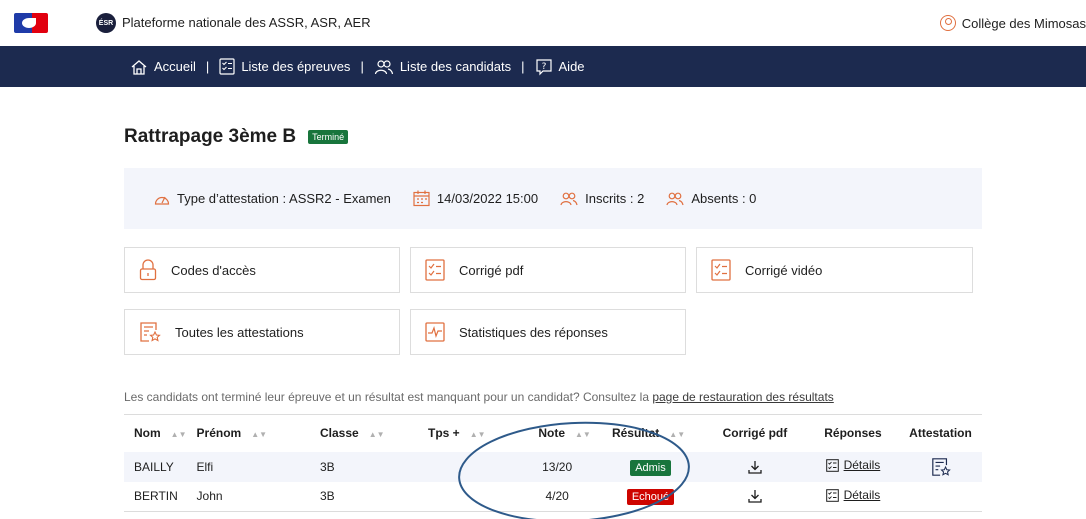 The width and height of the screenshot is (1086, 519). I want to click on cell-nom: BERTIN, so click(155, 496).